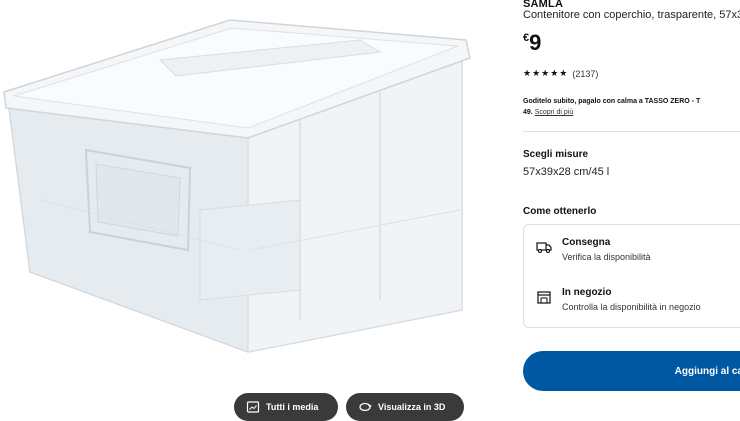 The image size is (740, 421). What do you see at coordinates (606, 257) in the screenshot?
I see `delivery-subtitle: Verifica la disponibilità` at bounding box center [606, 257].